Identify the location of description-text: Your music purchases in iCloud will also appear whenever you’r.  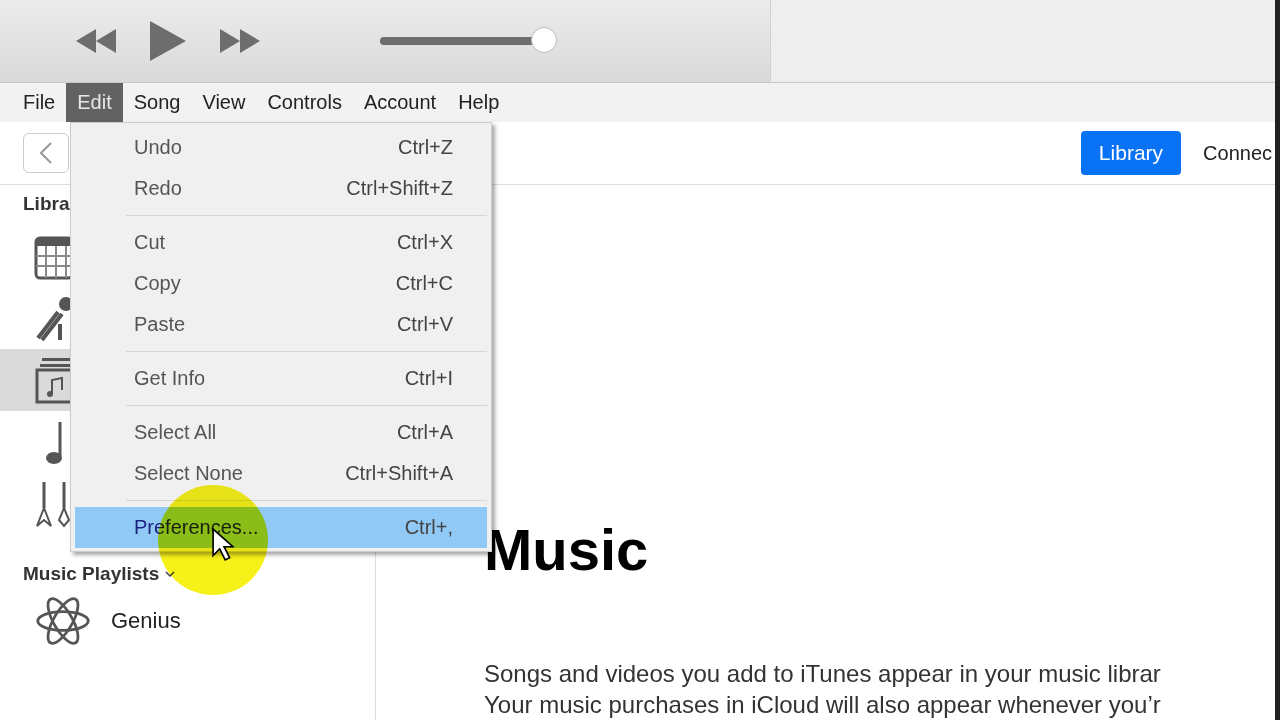
(822, 705).